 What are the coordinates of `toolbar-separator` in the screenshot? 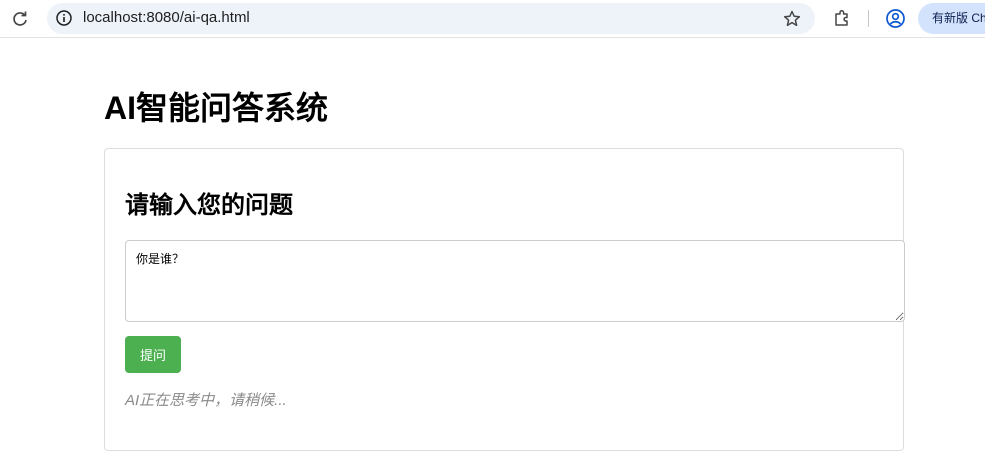 It's located at (868, 18).